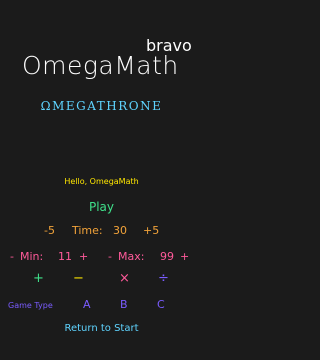 Image resolution: width=320 pixels, height=360 pixels. What do you see at coordinates (12, 256) in the screenshot?
I see `min-decrease-button: -` at bounding box center [12, 256].